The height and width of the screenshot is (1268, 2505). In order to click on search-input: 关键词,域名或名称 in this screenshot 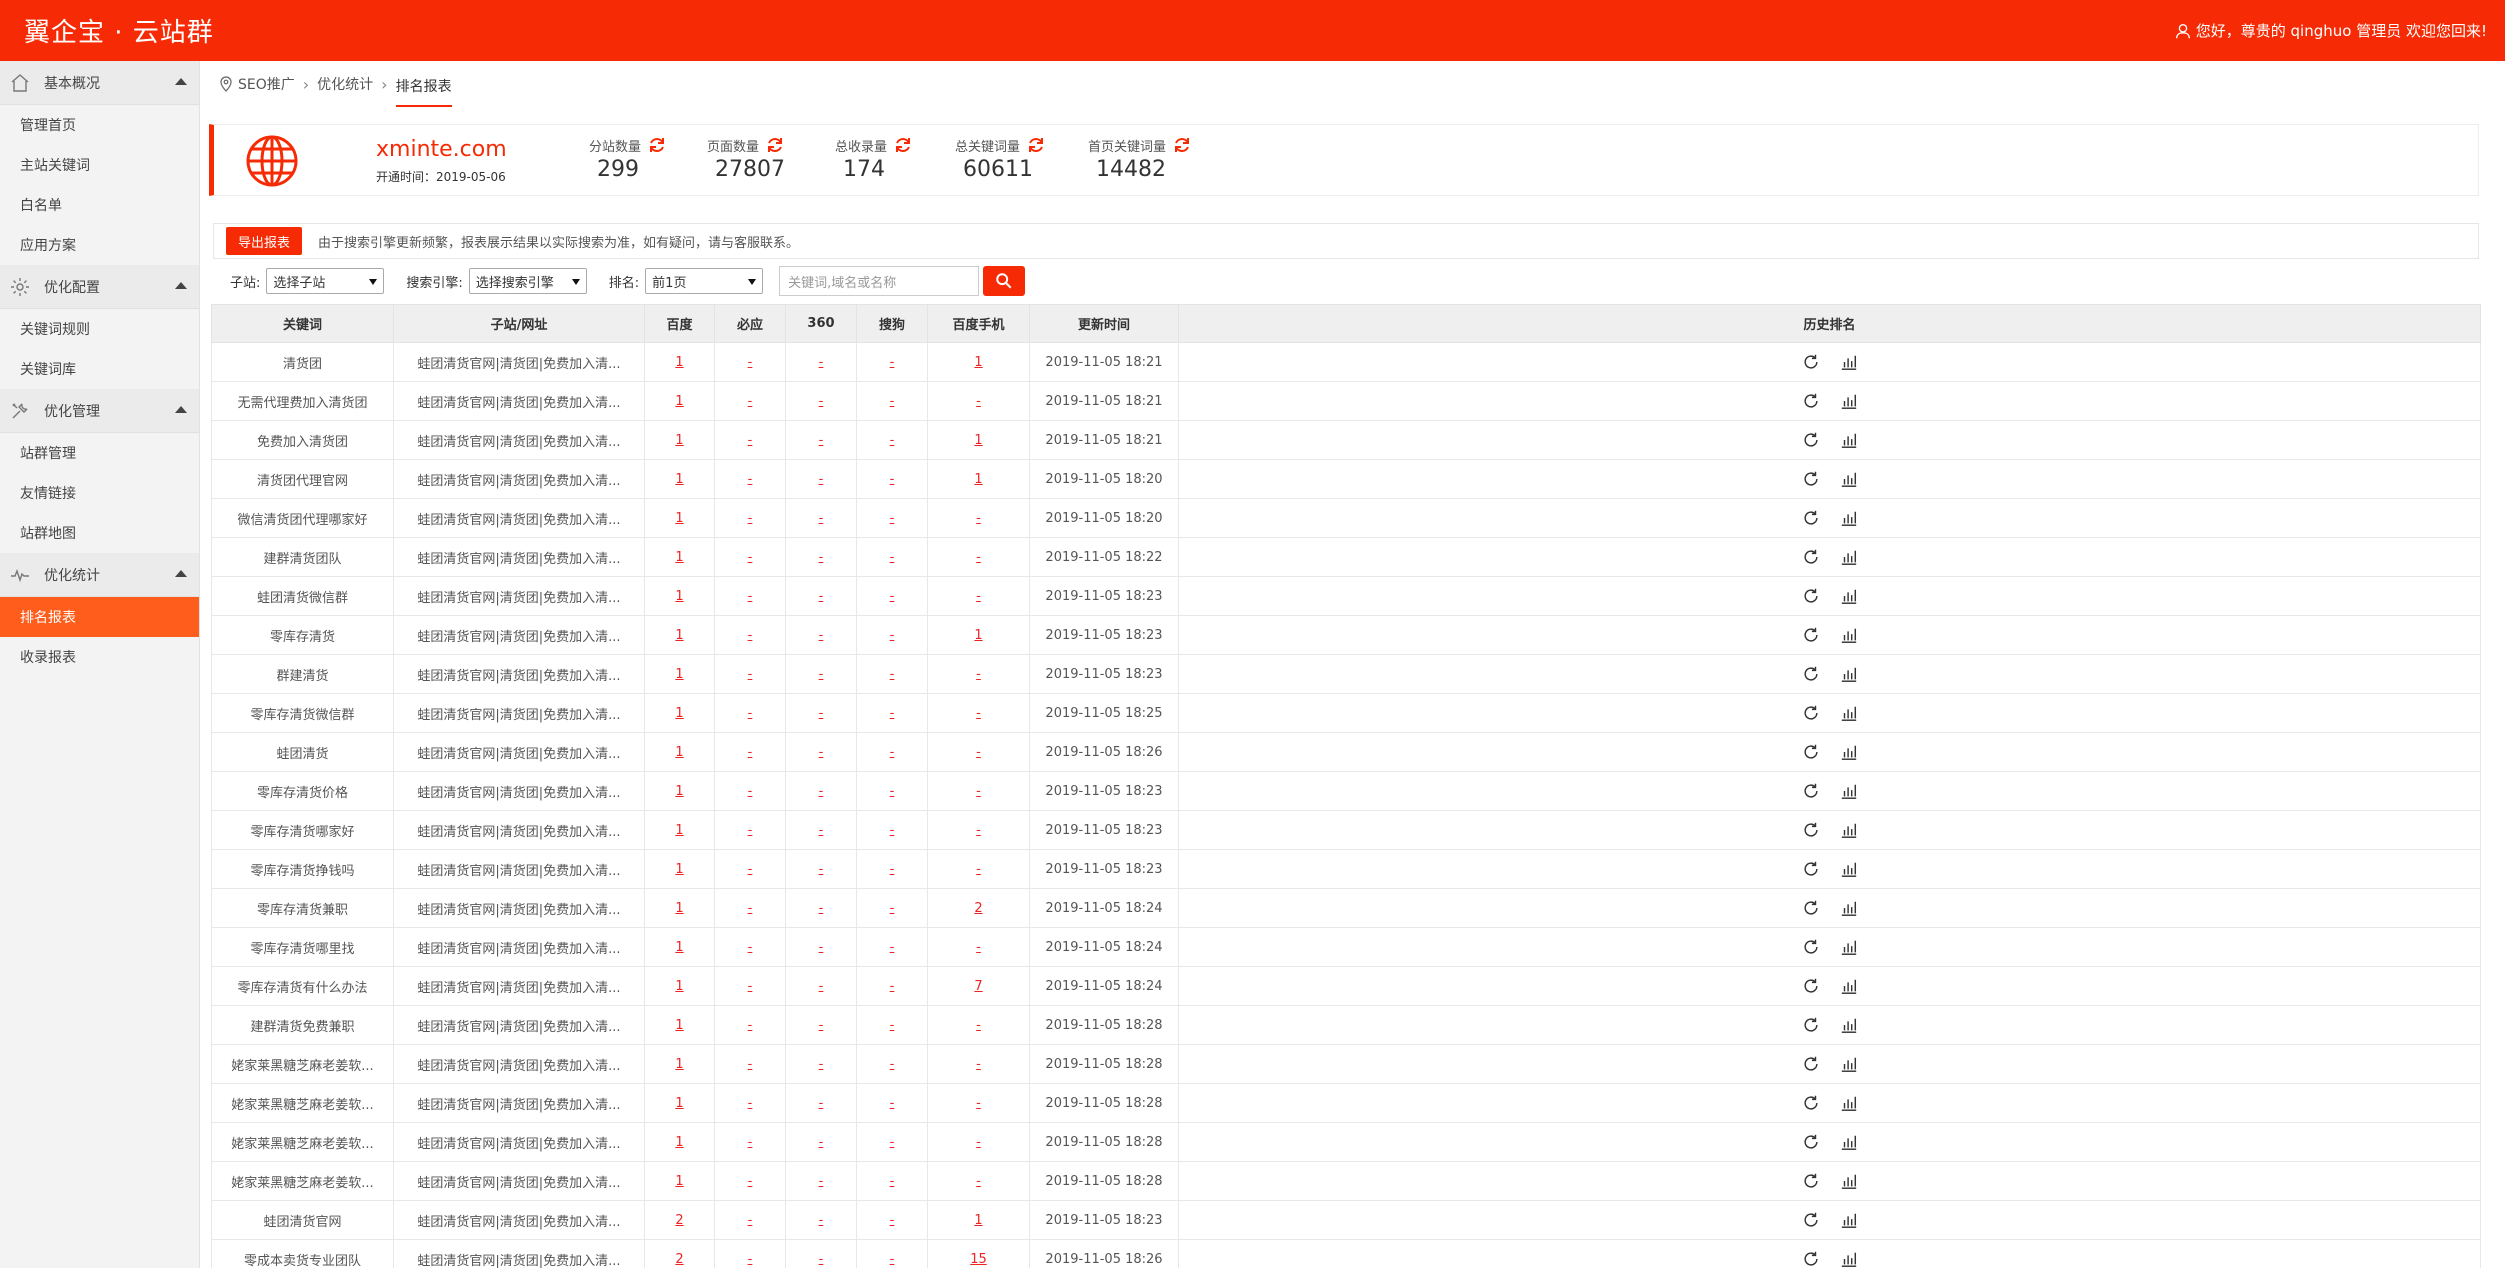, I will do `click(879, 281)`.